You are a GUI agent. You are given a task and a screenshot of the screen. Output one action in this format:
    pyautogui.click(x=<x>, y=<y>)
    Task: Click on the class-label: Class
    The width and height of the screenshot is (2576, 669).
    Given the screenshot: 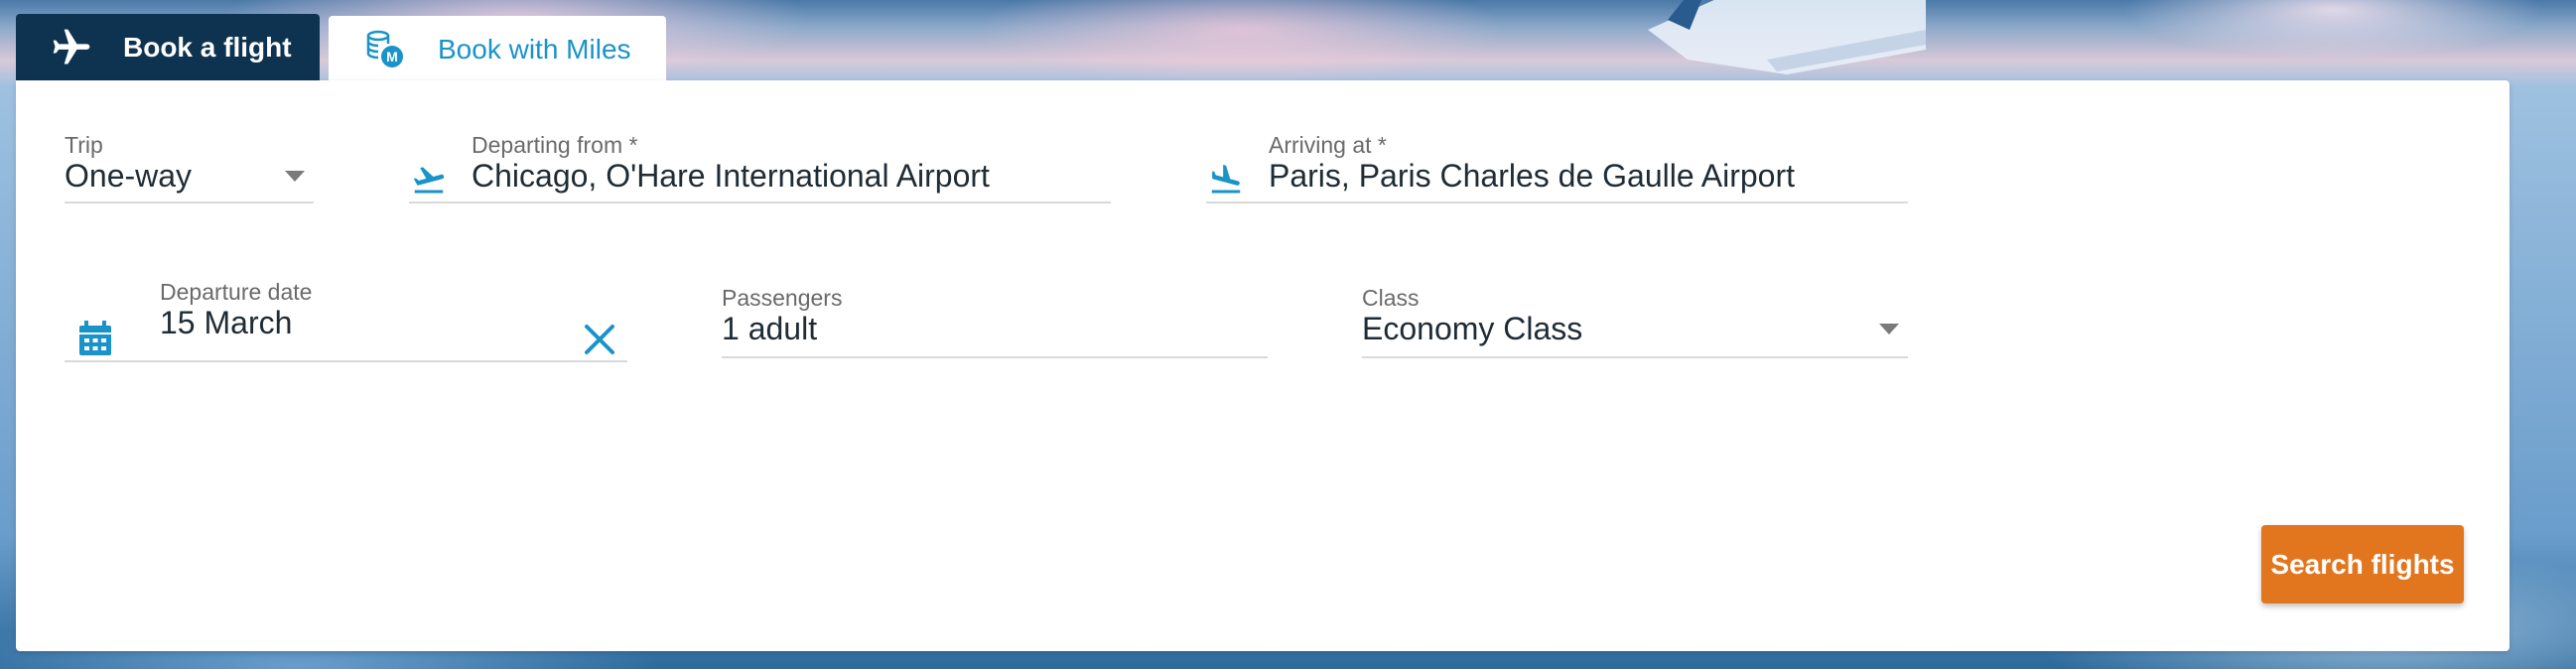 What is the action you would take?
    pyautogui.click(x=1391, y=298)
    